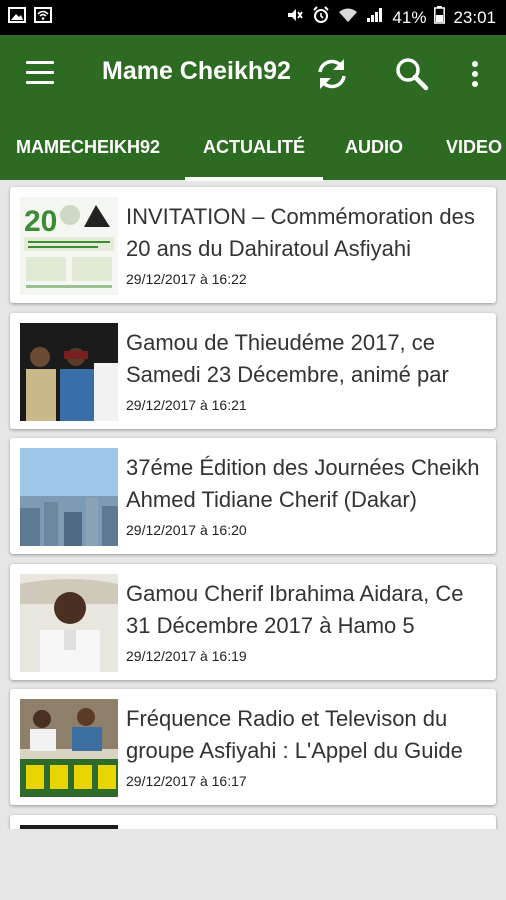 Image resolution: width=506 pixels, height=900 pixels. Describe the element at coordinates (186, 405) in the screenshot. I see `article-date: 29/12/2017 à 16:21` at that location.